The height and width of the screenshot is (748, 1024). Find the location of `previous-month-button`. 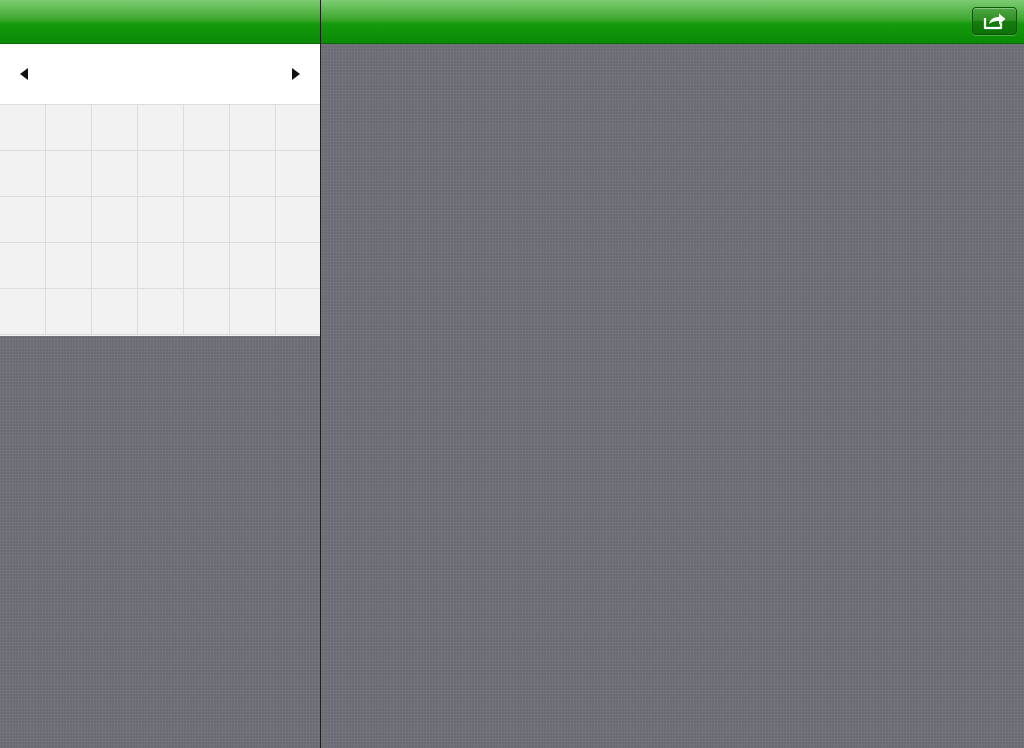

previous-month-button is located at coordinates (24, 74).